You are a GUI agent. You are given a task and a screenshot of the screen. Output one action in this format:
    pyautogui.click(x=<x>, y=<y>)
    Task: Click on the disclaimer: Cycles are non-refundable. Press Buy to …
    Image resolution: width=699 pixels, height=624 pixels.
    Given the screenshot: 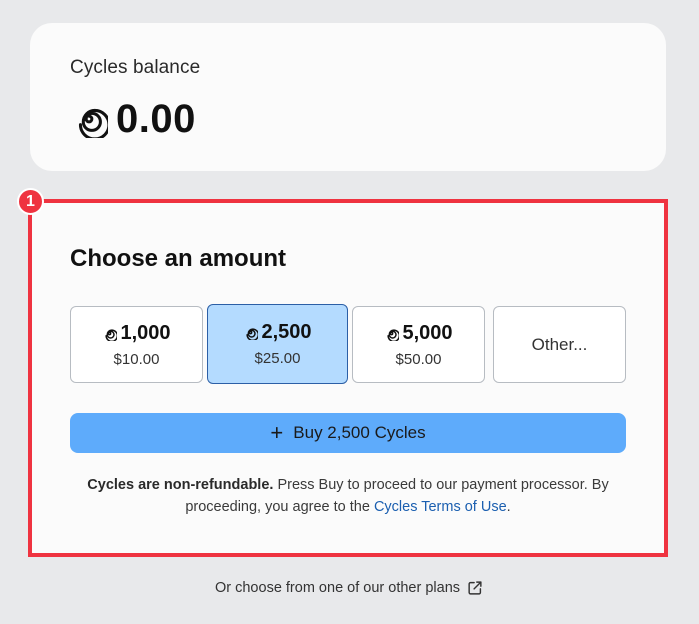 What is the action you would take?
    pyautogui.click(x=348, y=496)
    